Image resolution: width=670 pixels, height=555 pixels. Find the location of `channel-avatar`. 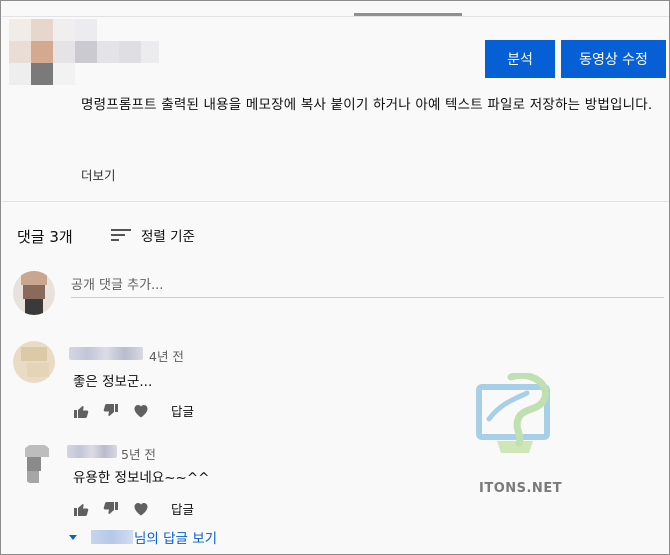

channel-avatar is located at coordinates (84, 53).